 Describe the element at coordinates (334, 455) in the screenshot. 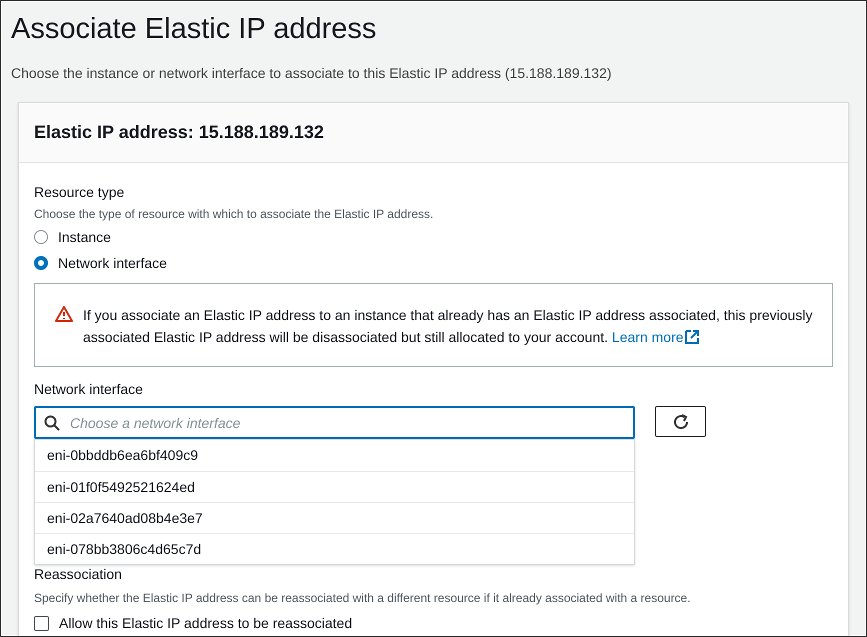

I see `dropdown-option: eni-0bbddb6ea6bf409c9` at that location.